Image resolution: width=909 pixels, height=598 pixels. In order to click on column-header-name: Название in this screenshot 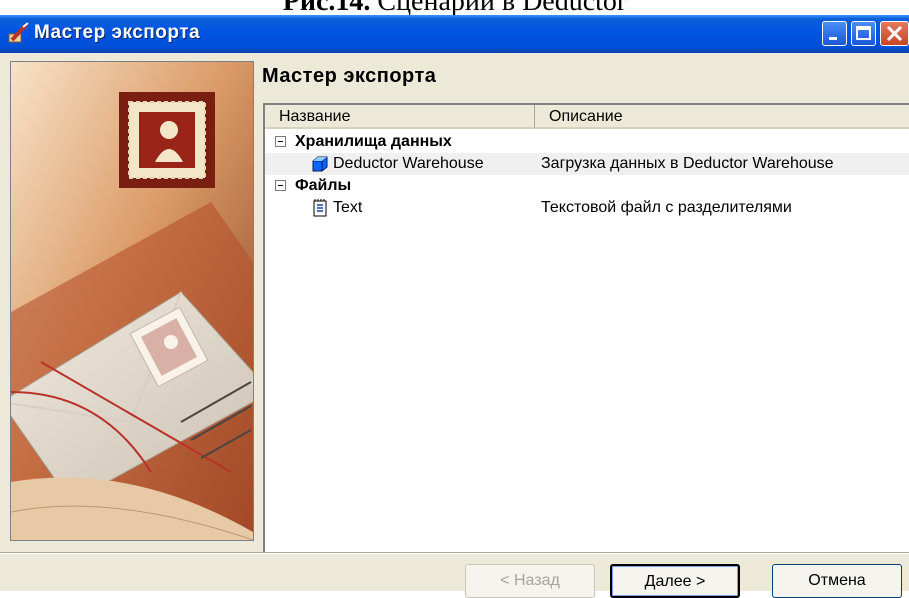, I will do `click(400, 117)`.